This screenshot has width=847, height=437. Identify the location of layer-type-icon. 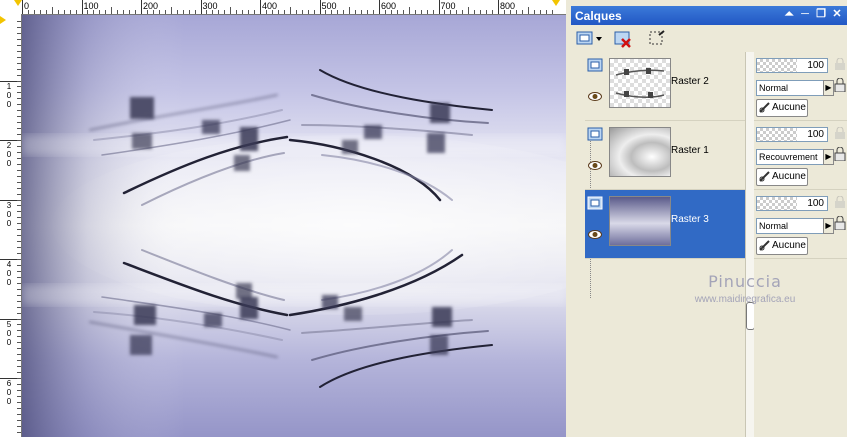
(595, 203).